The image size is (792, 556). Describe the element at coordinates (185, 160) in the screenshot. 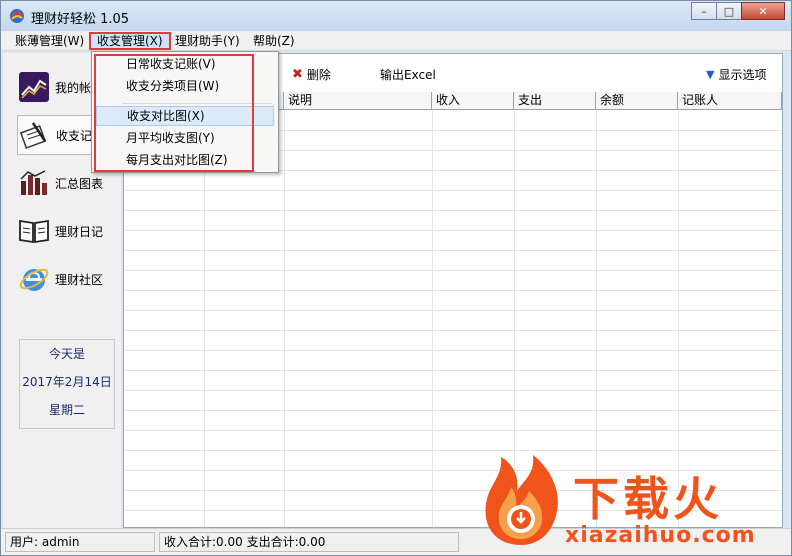

I see `menu-item-monthly-expense-chart: 每月支出对比图(Z)` at that location.